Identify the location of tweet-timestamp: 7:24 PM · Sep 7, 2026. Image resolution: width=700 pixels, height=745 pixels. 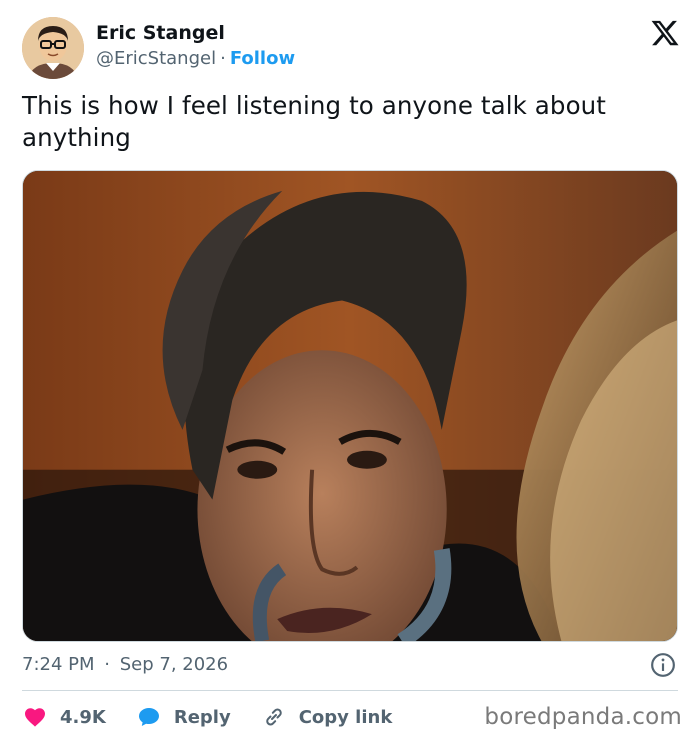
(125, 664).